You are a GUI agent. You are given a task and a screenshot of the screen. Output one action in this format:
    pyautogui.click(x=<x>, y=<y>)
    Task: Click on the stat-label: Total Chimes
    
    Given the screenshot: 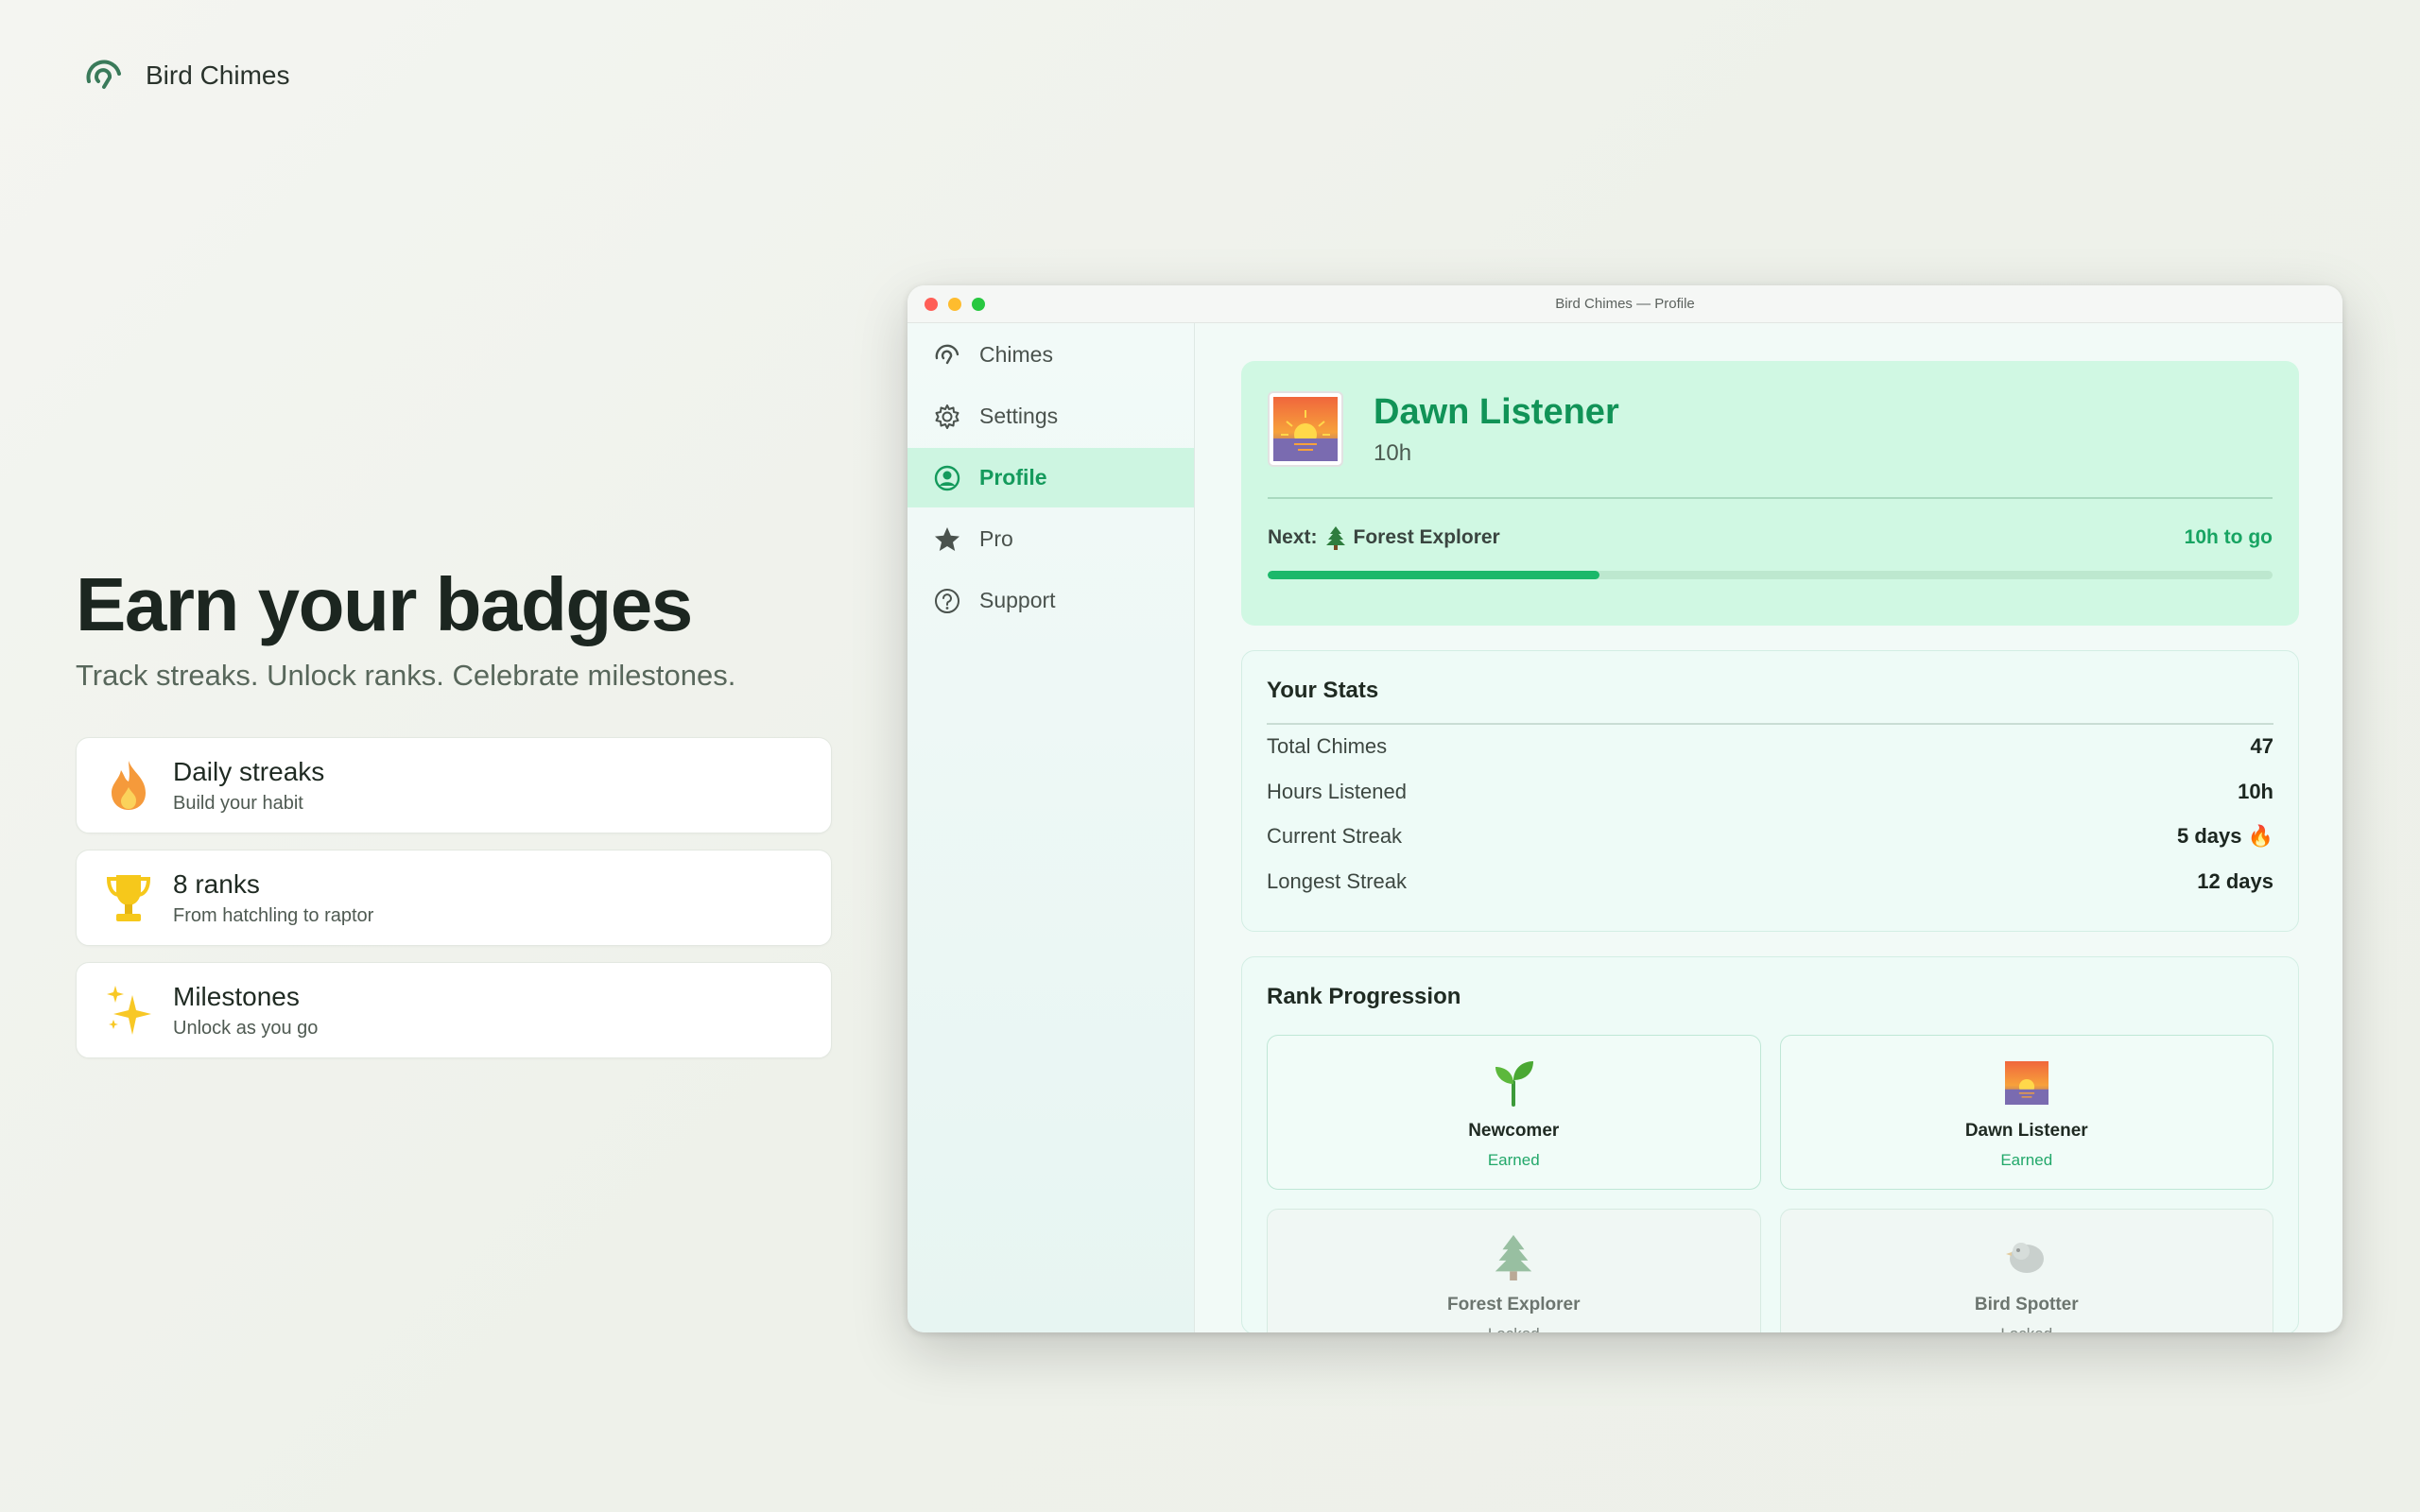 What is the action you would take?
    pyautogui.click(x=1327, y=746)
    